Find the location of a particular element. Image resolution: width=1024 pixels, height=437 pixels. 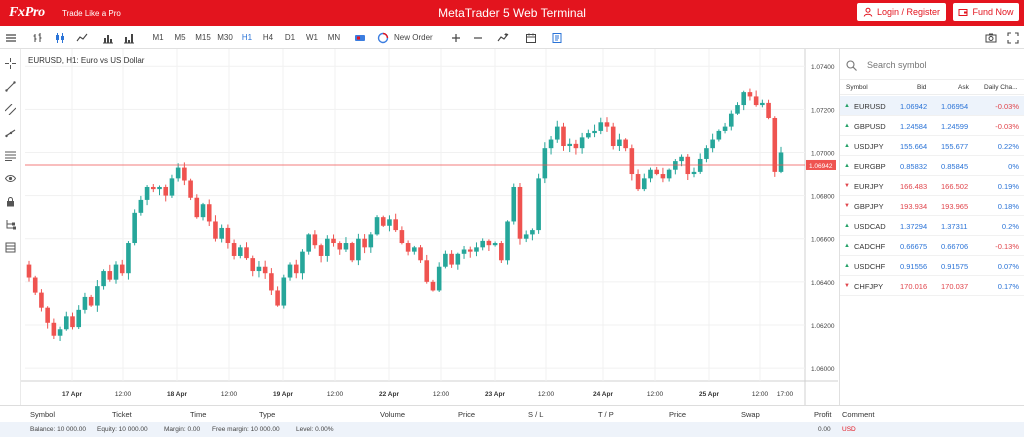

symbol-name: USDCAD is located at coordinates (870, 226).